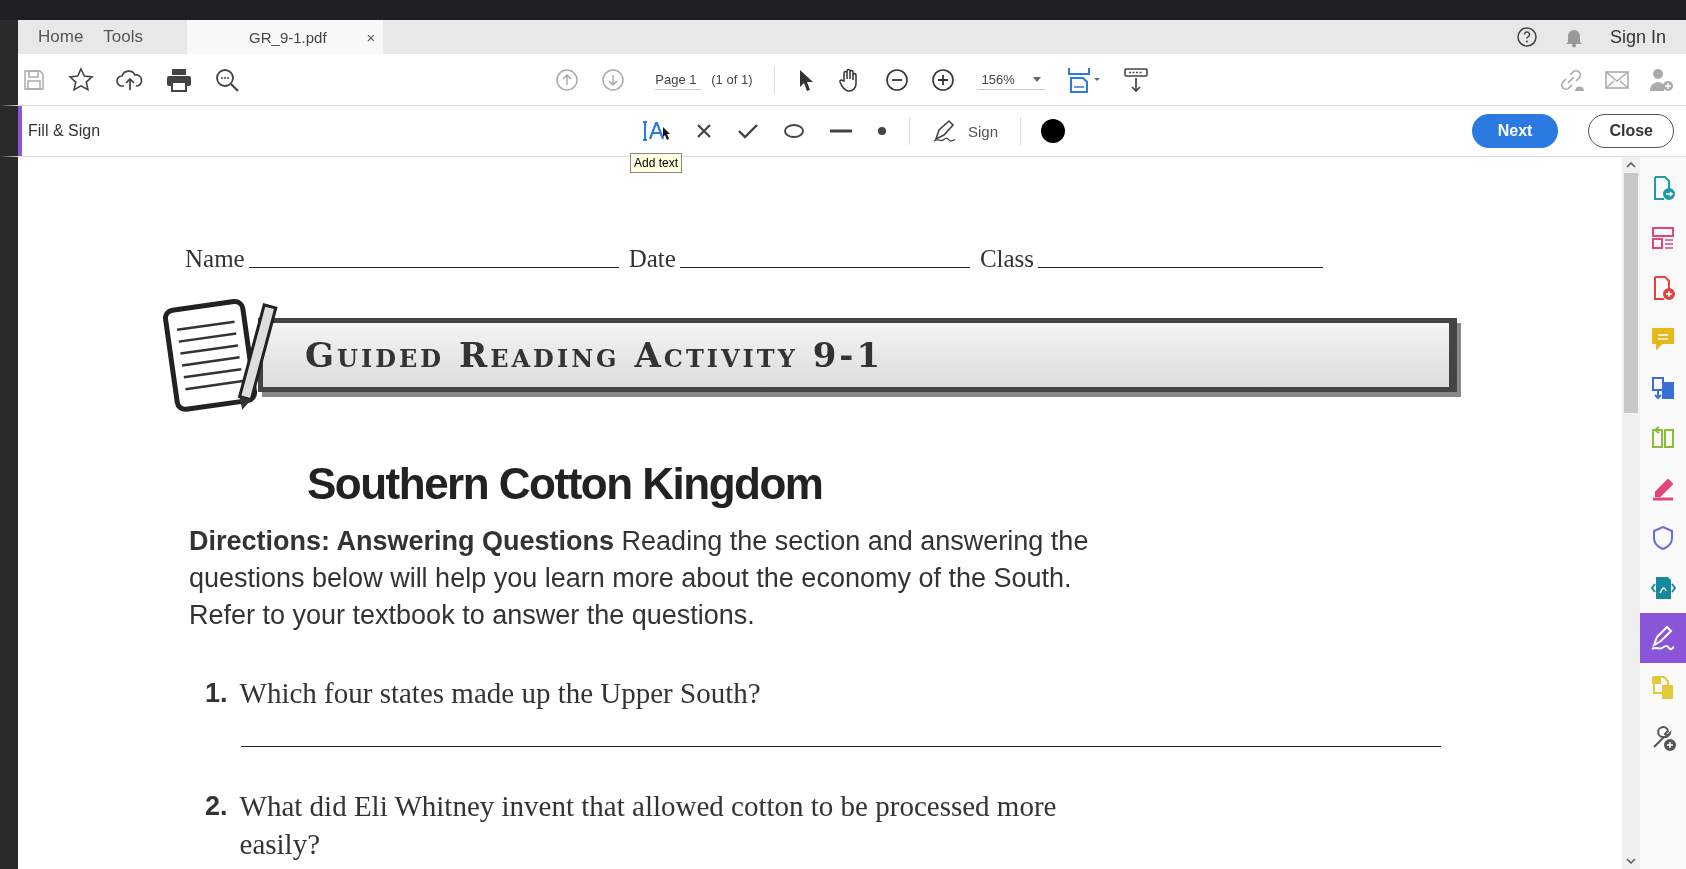 The image size is (1686, 869). I want to click on question-number: 1., so click(216, 693).